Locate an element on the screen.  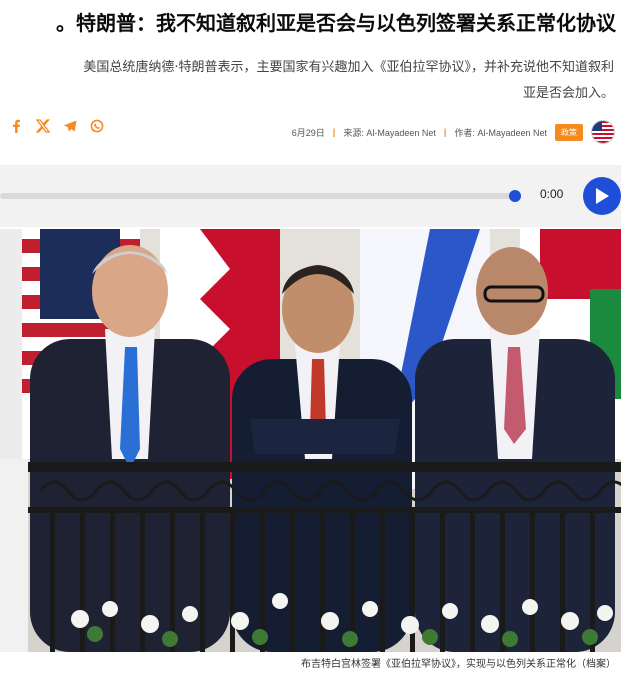
article-author: 作者: Al-Mayadeen Net is located at coordinates (500, 132).